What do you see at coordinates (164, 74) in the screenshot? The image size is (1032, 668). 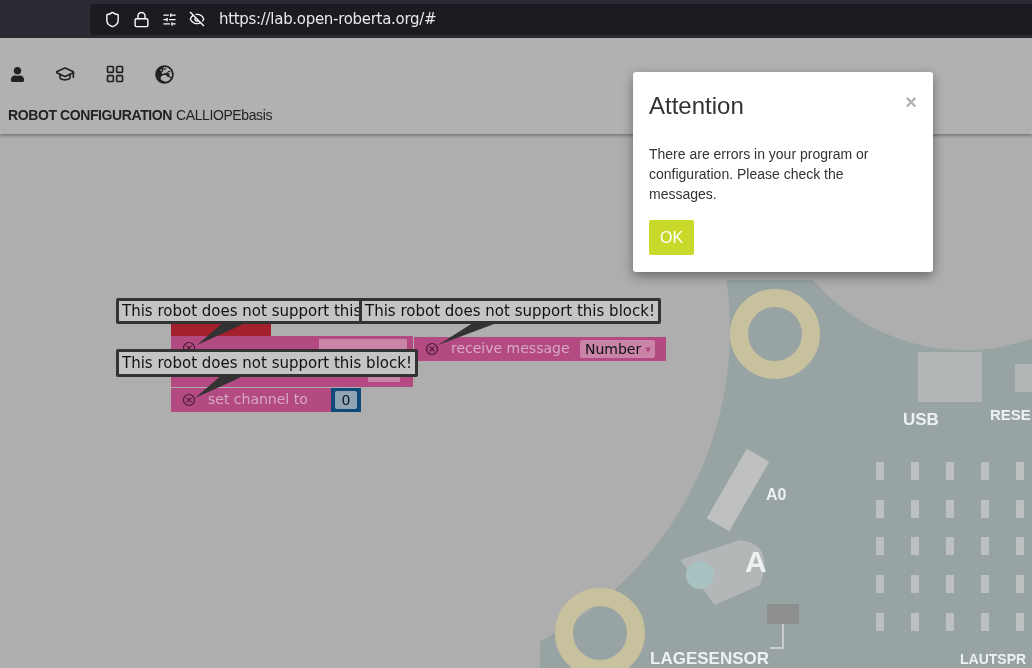 I see `globe-icon` at bounding box center [164, 74].